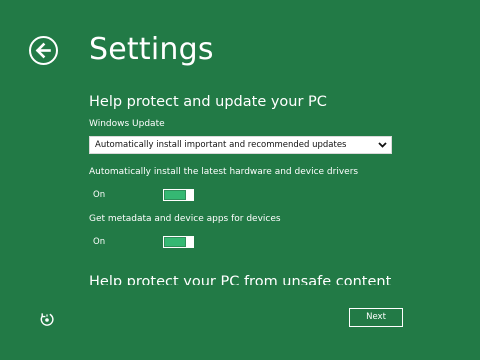 This screenshot has height=360, width=480. I want to click on ease-of-access-icon, so click(47, 319).